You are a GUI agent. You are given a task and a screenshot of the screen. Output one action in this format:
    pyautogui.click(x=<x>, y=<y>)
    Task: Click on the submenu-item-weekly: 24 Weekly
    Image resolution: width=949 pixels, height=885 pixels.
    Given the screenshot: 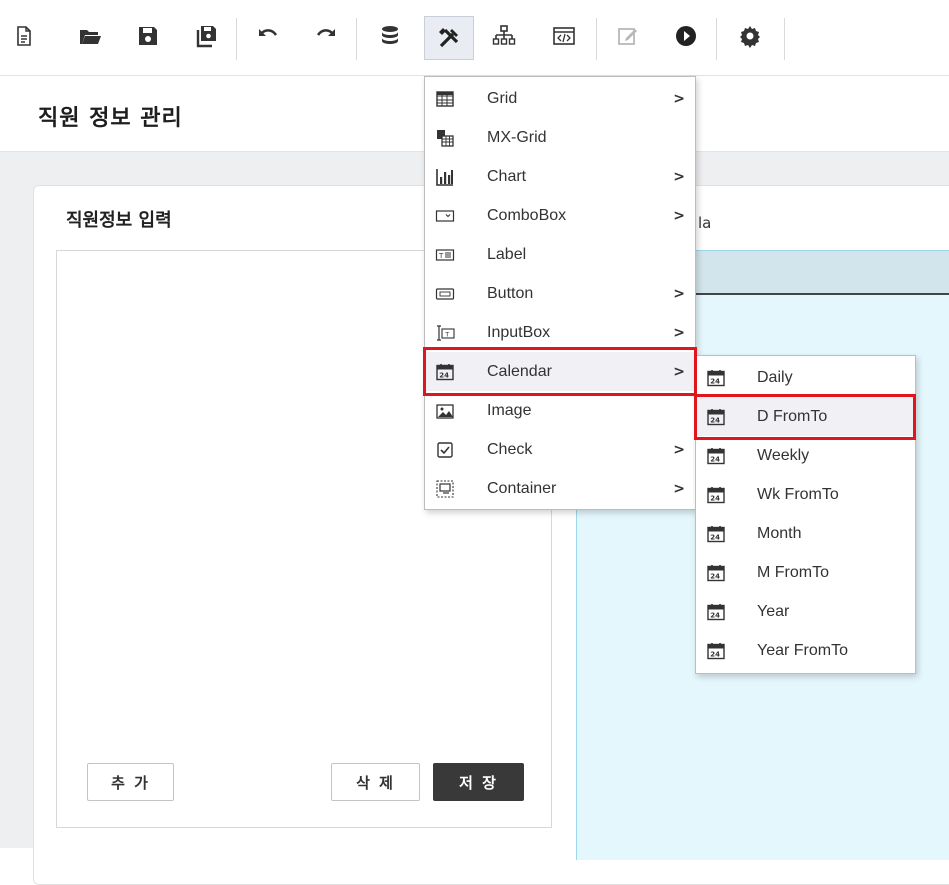 What is the action you would take?
    pyautogui.click(x=805, y=455)
    